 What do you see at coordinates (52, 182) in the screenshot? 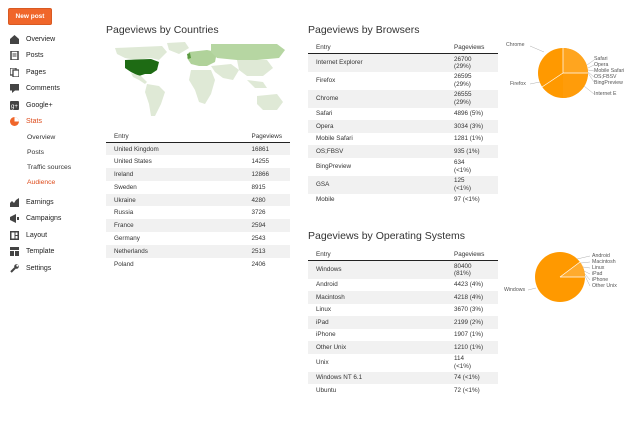
I see `sidebar-sub-audience: Audience` at bounding box center [52, 182].